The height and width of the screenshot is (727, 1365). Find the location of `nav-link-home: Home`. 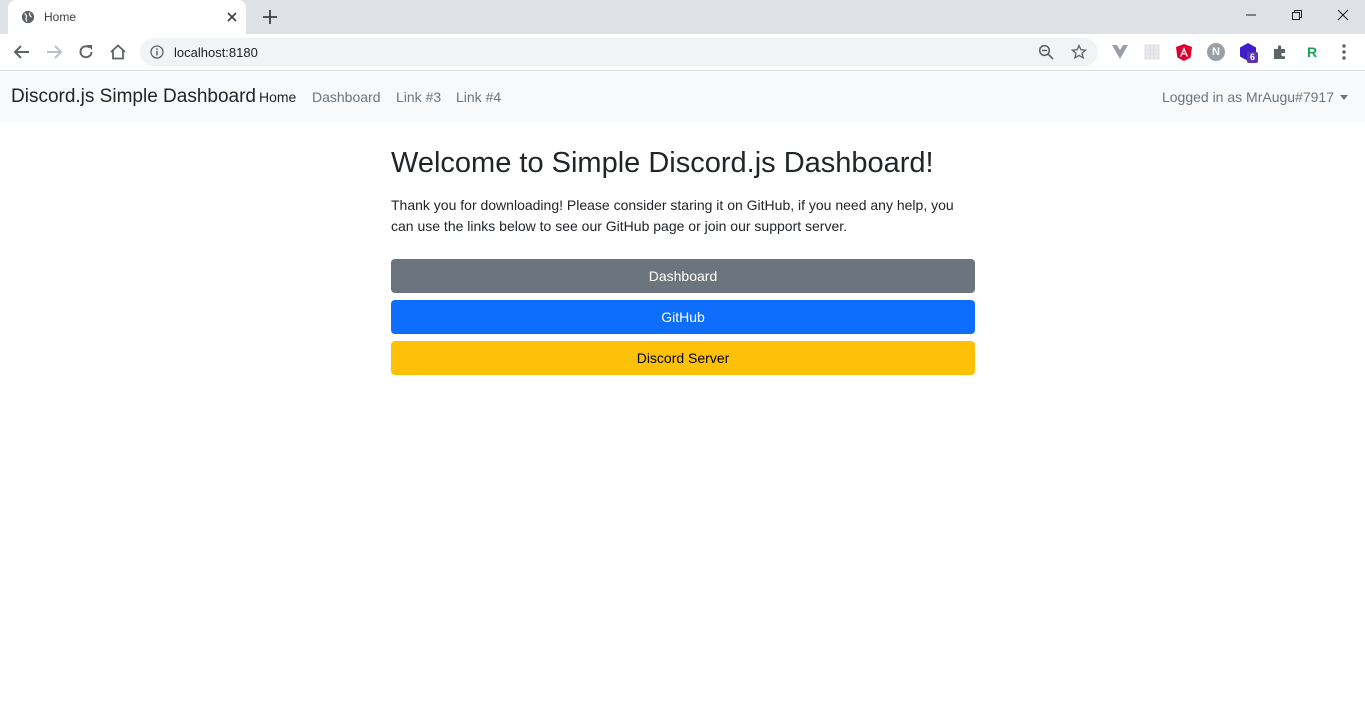

nav-link-home: Home is located at coordinates (277, 97).